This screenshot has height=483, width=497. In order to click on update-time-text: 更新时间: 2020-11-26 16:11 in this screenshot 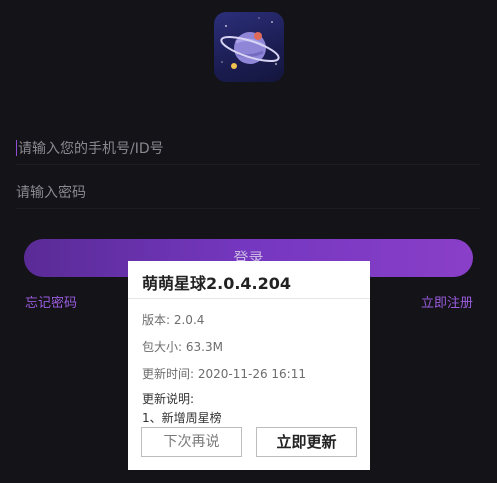, I will do `click(224, 374)`.